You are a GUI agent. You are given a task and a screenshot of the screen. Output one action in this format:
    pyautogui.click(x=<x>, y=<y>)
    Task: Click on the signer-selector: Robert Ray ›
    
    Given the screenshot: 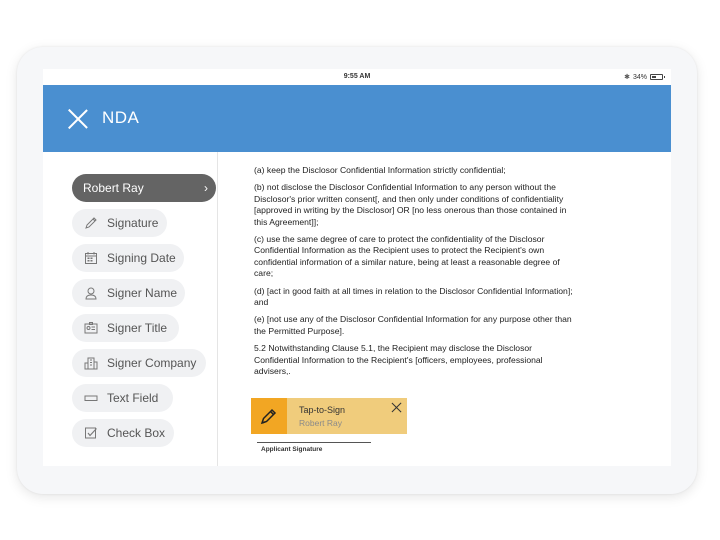 What is the action you would take?
    pyautogui.click(x=144, y=188)
    